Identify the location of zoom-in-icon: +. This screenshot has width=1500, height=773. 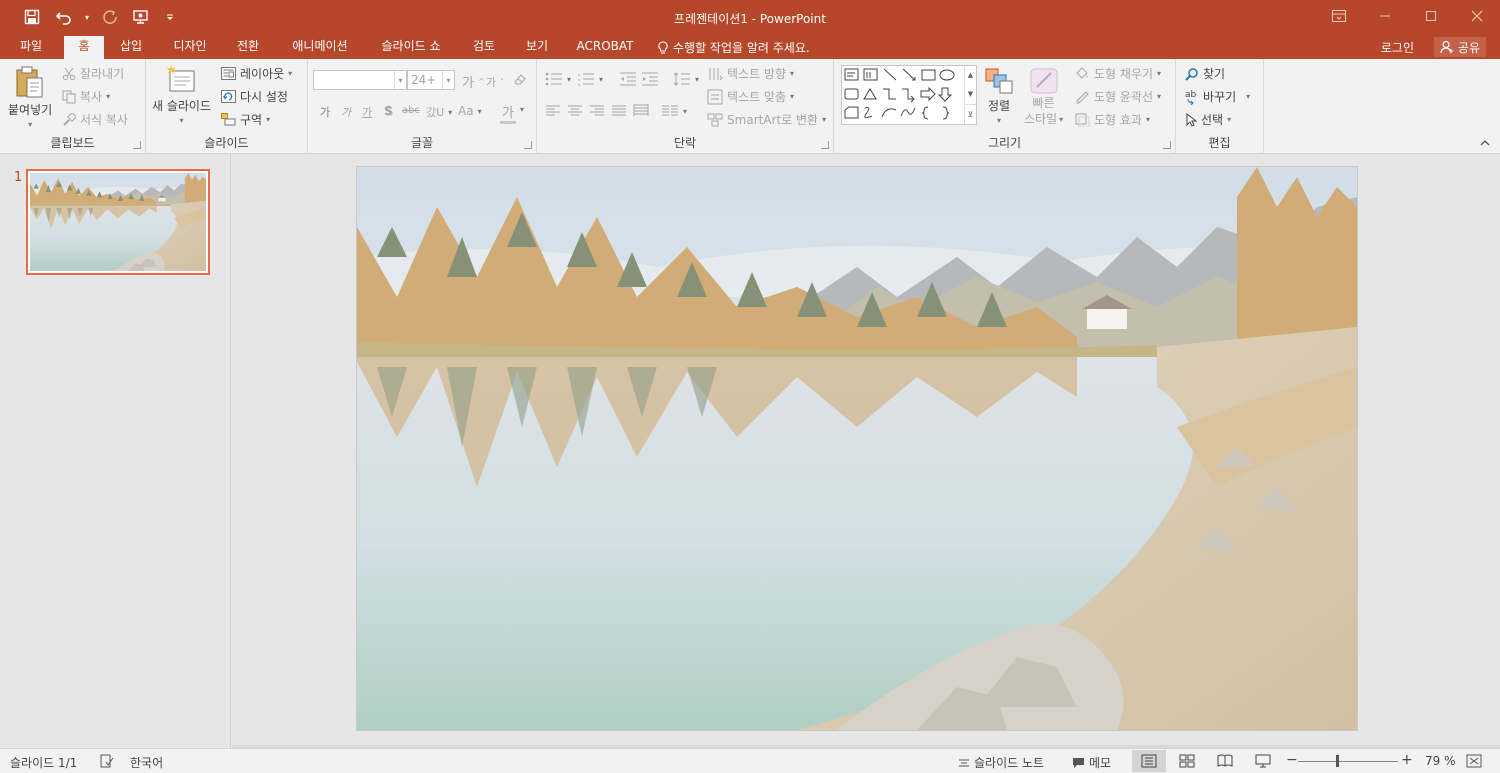
(1407, 760).